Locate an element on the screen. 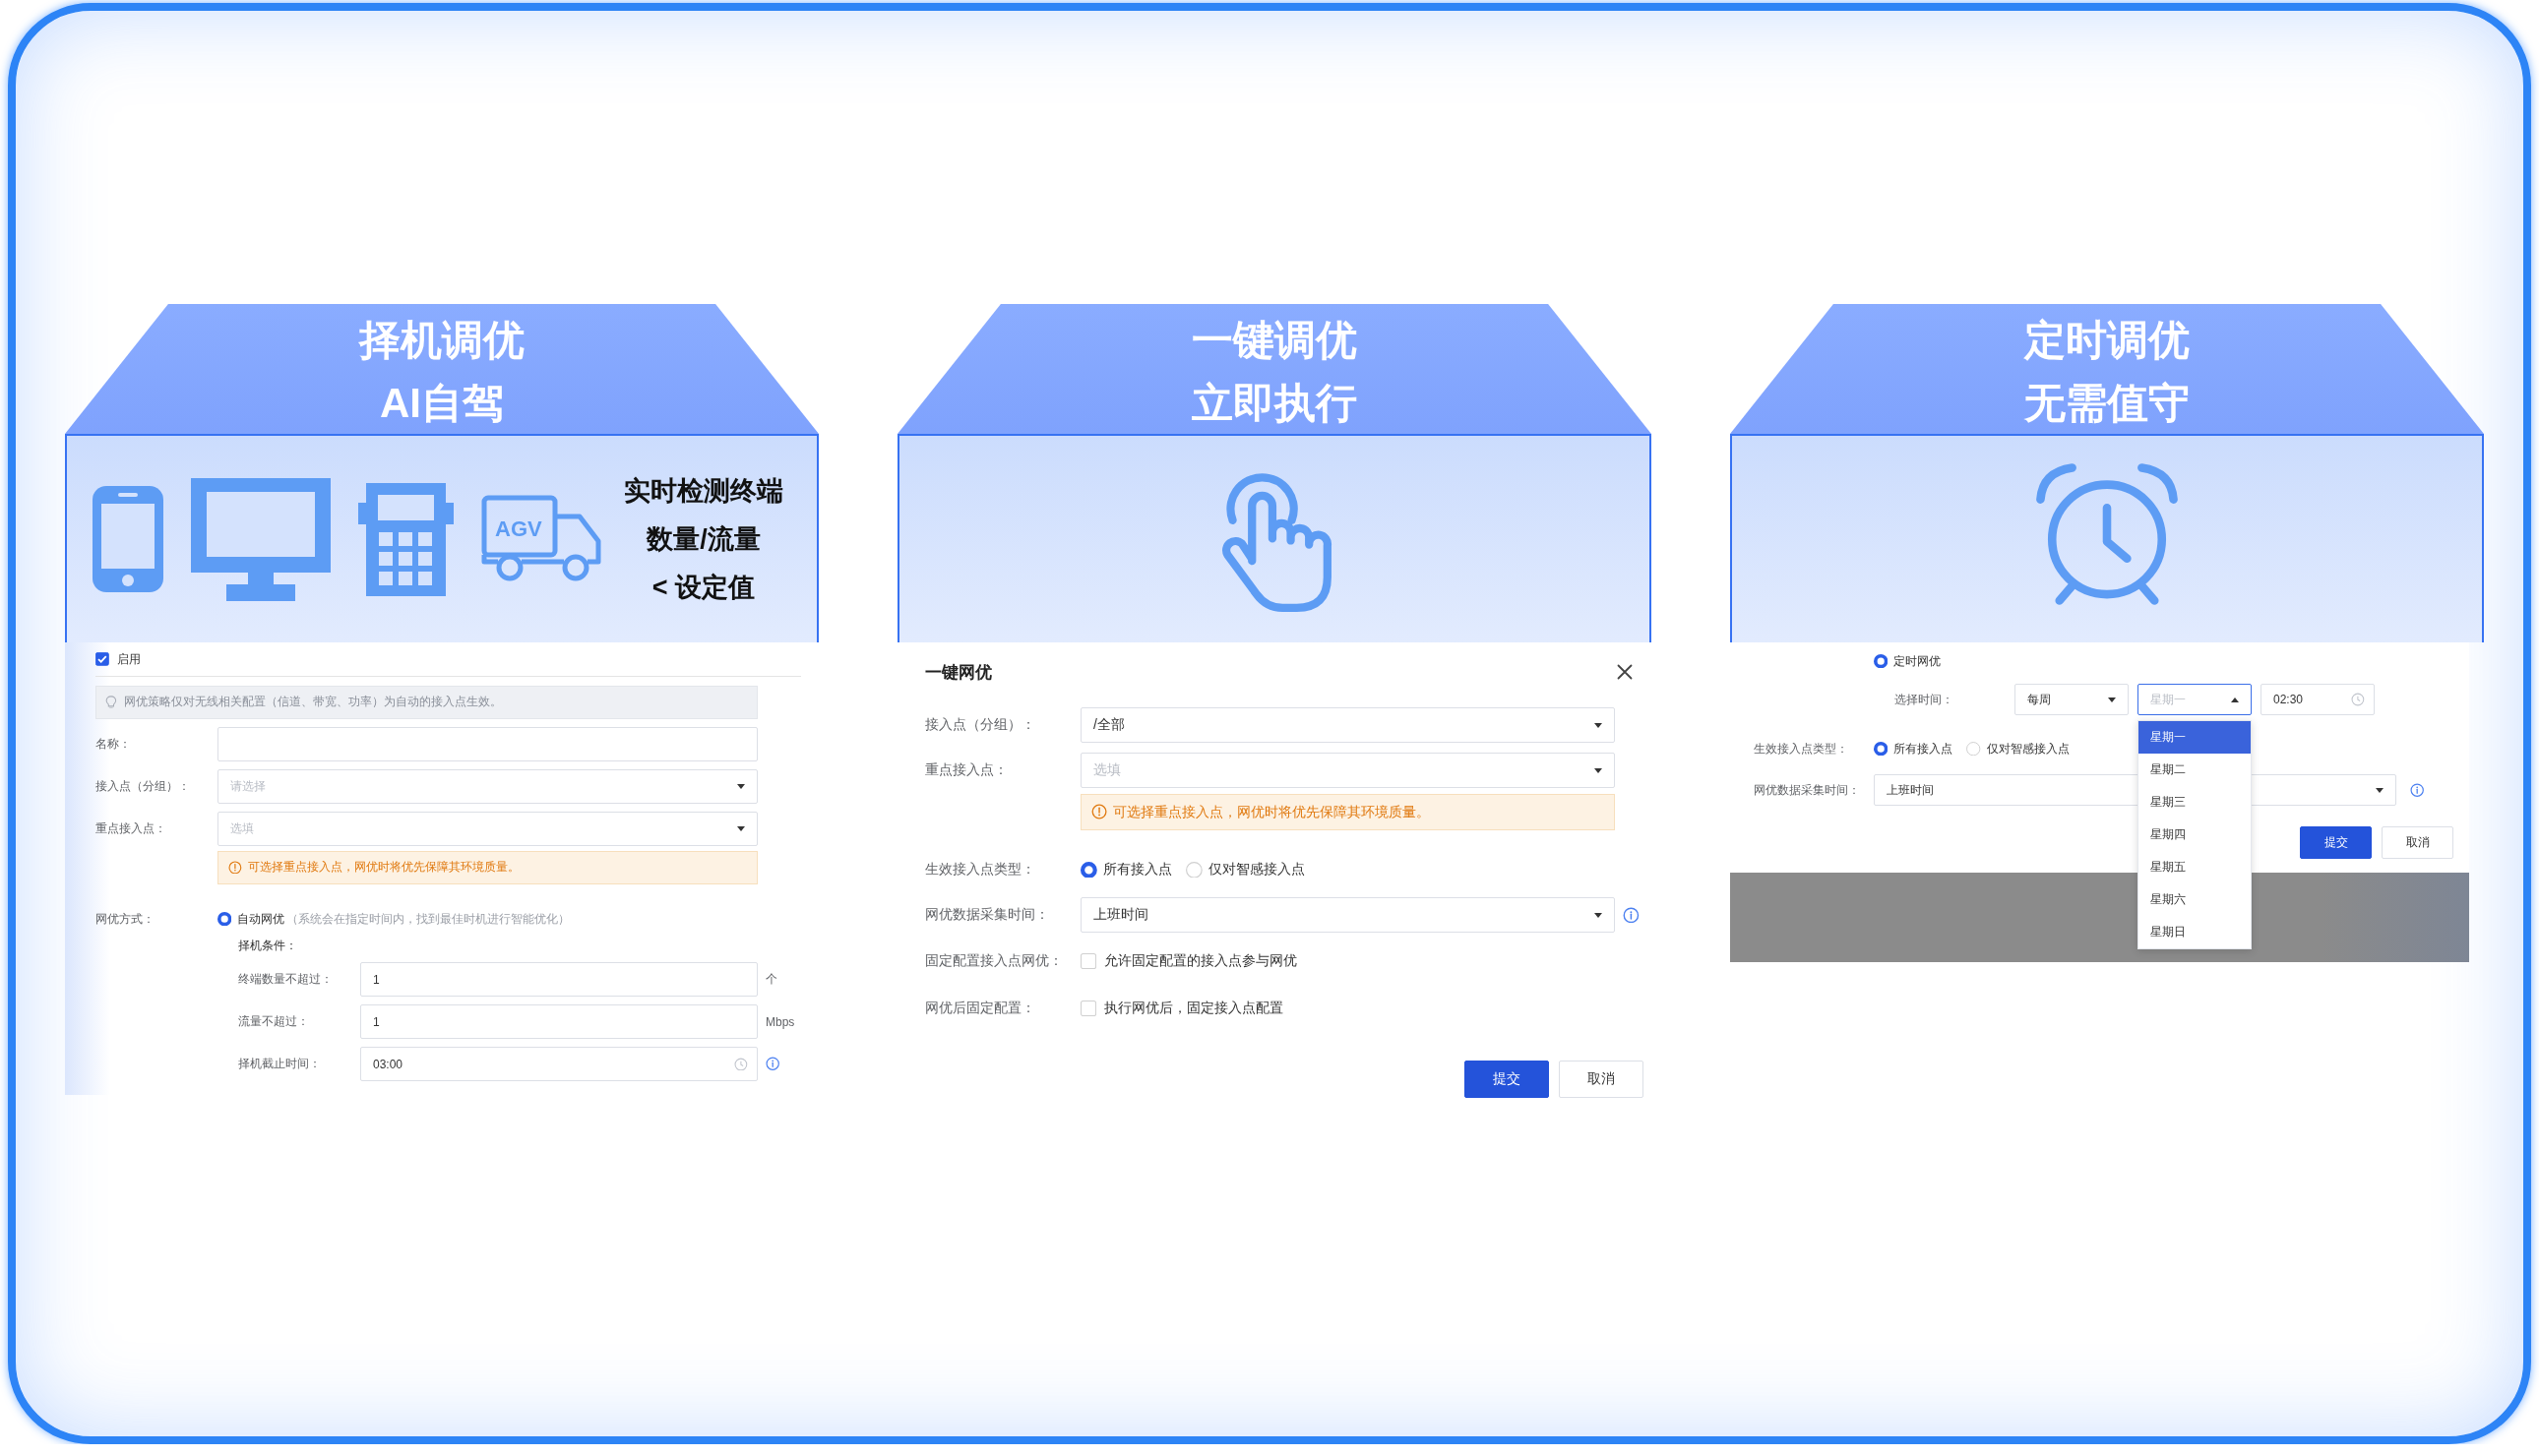  notice-text: 网优策略仅对无线相关配置（信道、带宽、功率）为自动的接入点生效。 is located at coordinates (313, 702).